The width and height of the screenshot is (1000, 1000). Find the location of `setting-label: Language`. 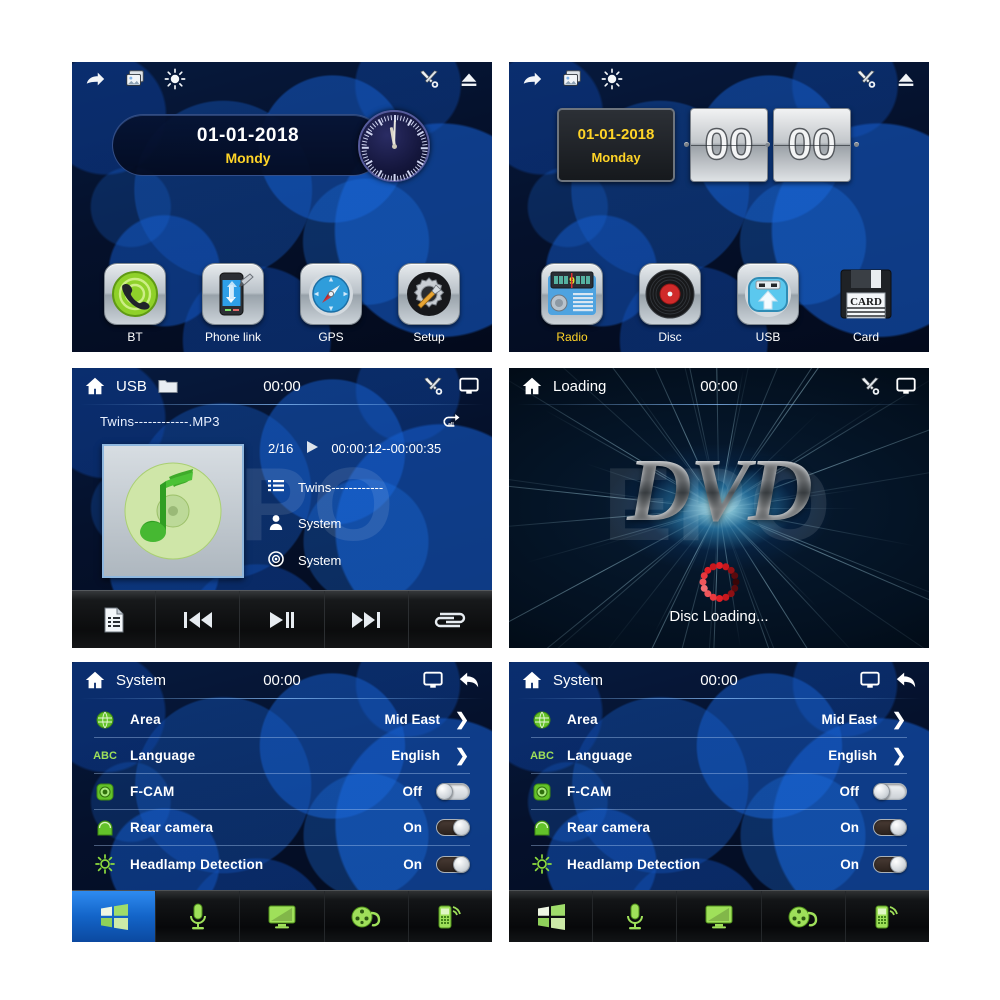

setting-label: Language is located at coordinates (163, 755).